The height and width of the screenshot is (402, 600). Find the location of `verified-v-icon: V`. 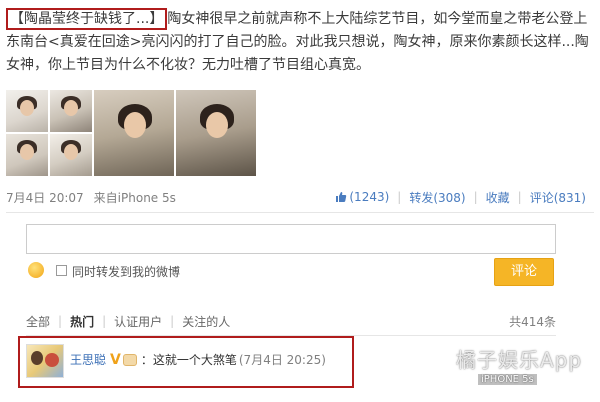

verified-v-icon: V is located at coordinates (115, 359).